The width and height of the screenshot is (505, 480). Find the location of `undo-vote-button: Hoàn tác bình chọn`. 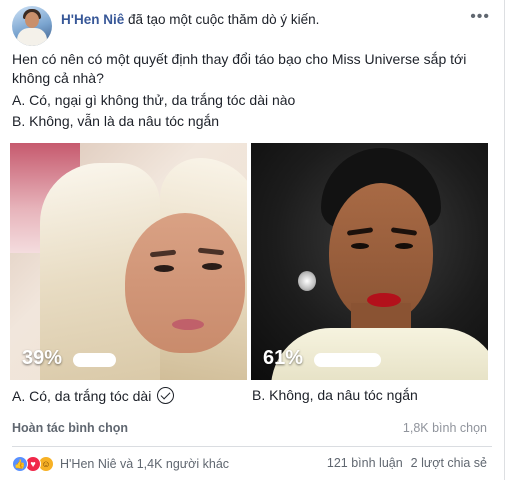

undo-vote-button: Hoàn tác bình chọn is located at coordinates (70, 428).